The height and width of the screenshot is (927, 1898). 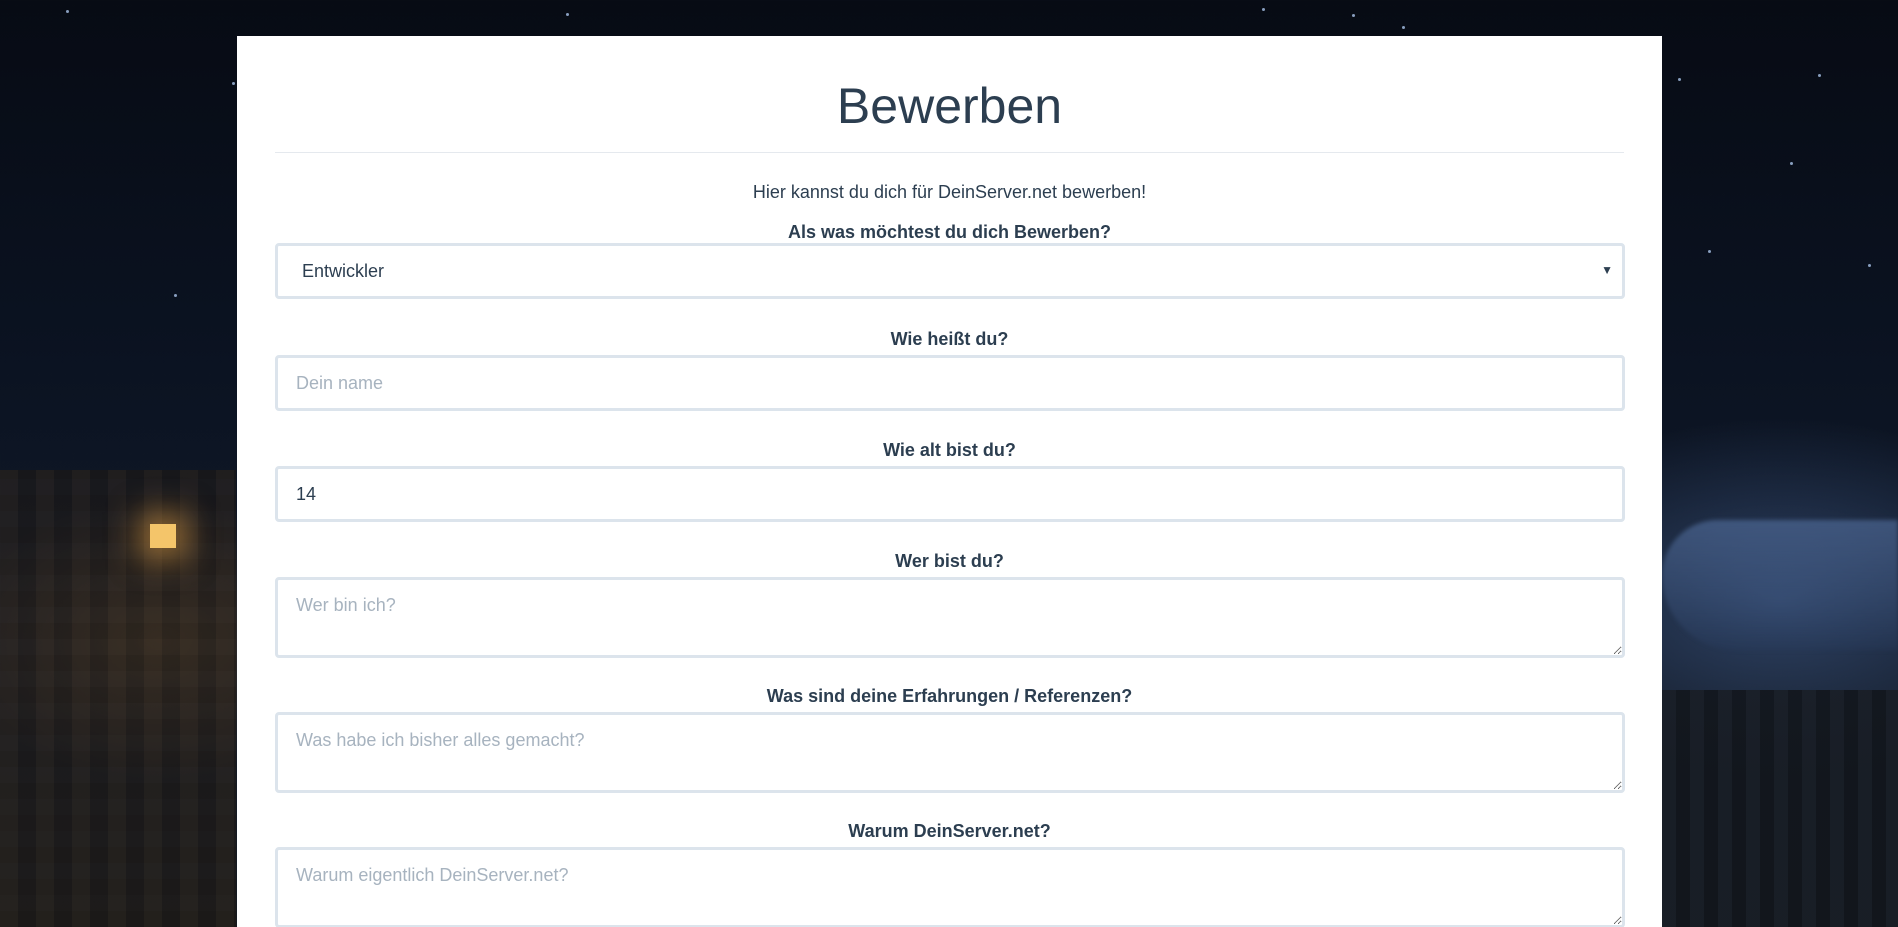 I want to click on role-select: Entwickler, so click(x=950, y=271).